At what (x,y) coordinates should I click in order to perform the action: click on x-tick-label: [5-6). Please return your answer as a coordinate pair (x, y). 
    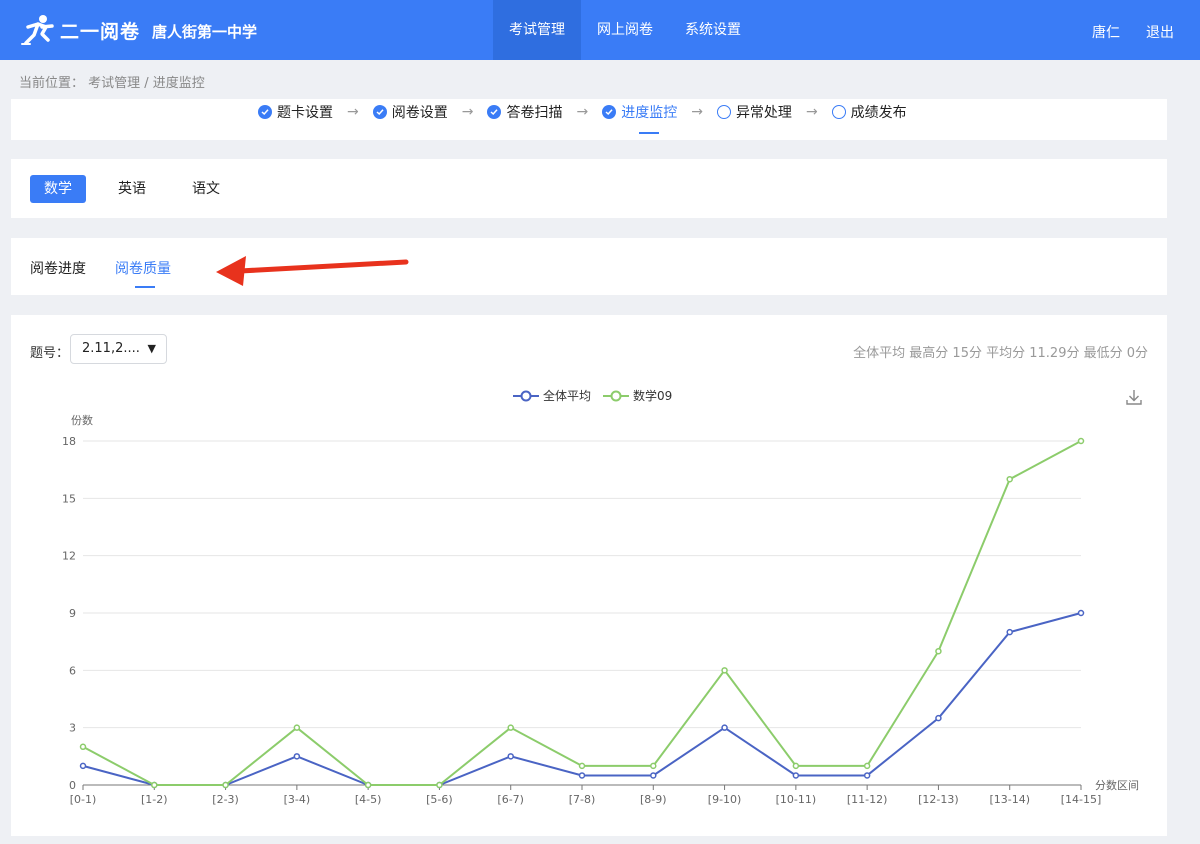
    Looking at the image, I should click on (439, 799).